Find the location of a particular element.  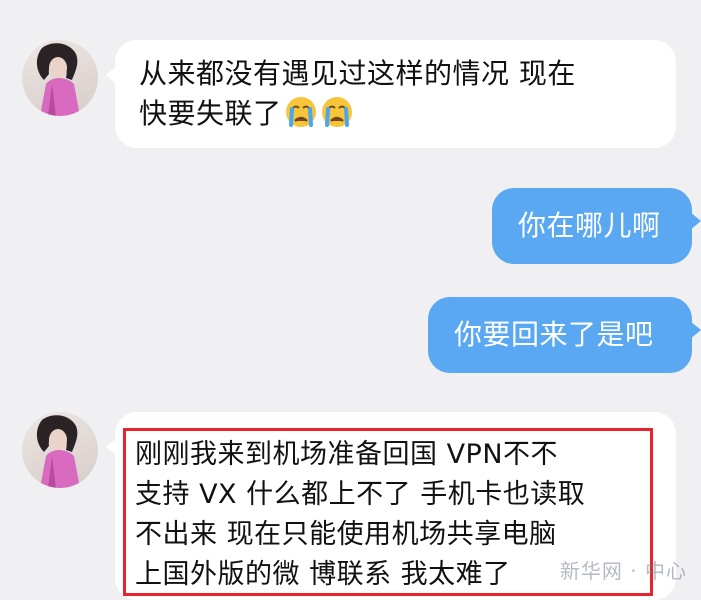

message-text: 你要回来了是吧 is located at coordinates (554, 334).